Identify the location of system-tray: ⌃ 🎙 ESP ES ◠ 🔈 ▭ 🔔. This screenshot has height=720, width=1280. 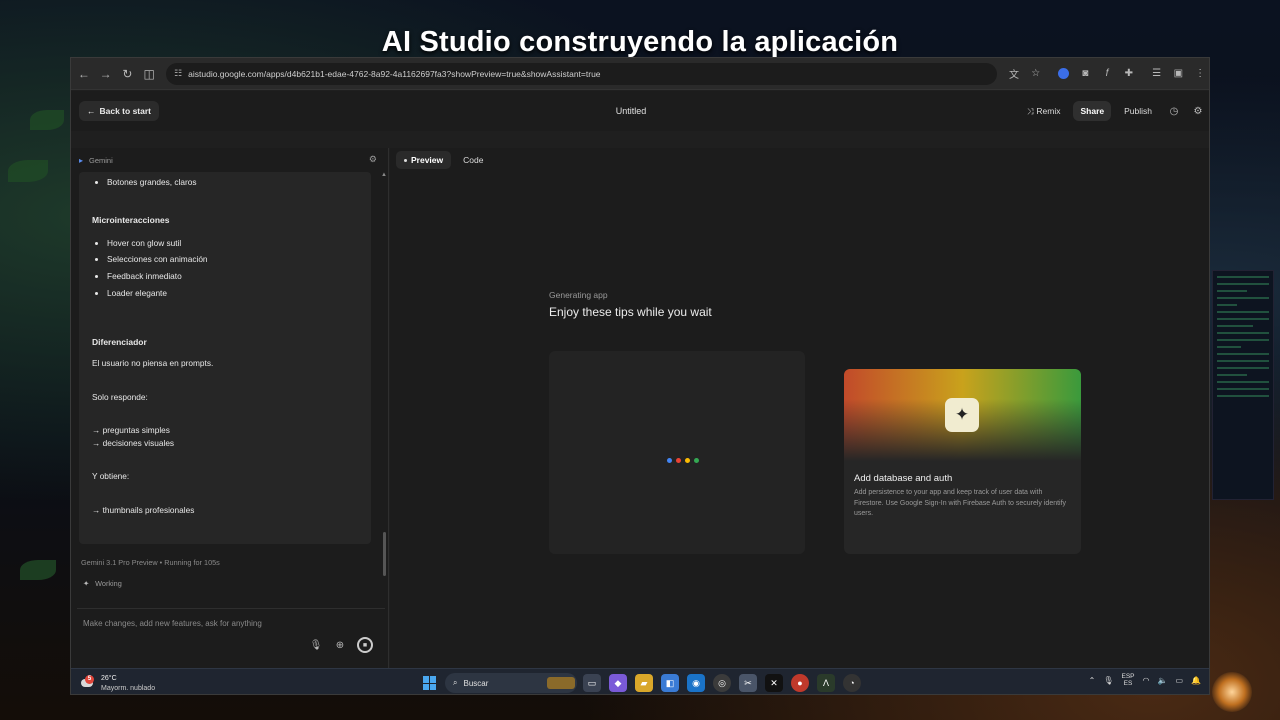
(1145, 680).